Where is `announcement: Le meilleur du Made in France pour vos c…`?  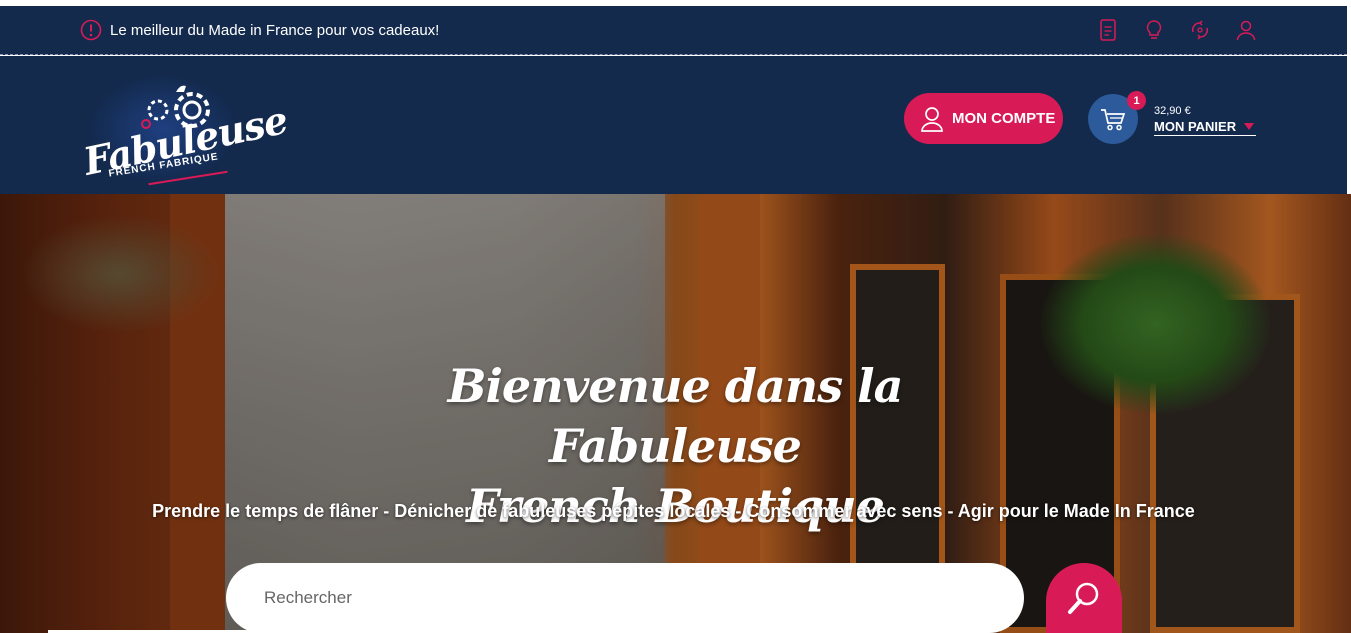
announcement: Le meilleur du Made in France pour vos c… is located at coordinates (259, 30).